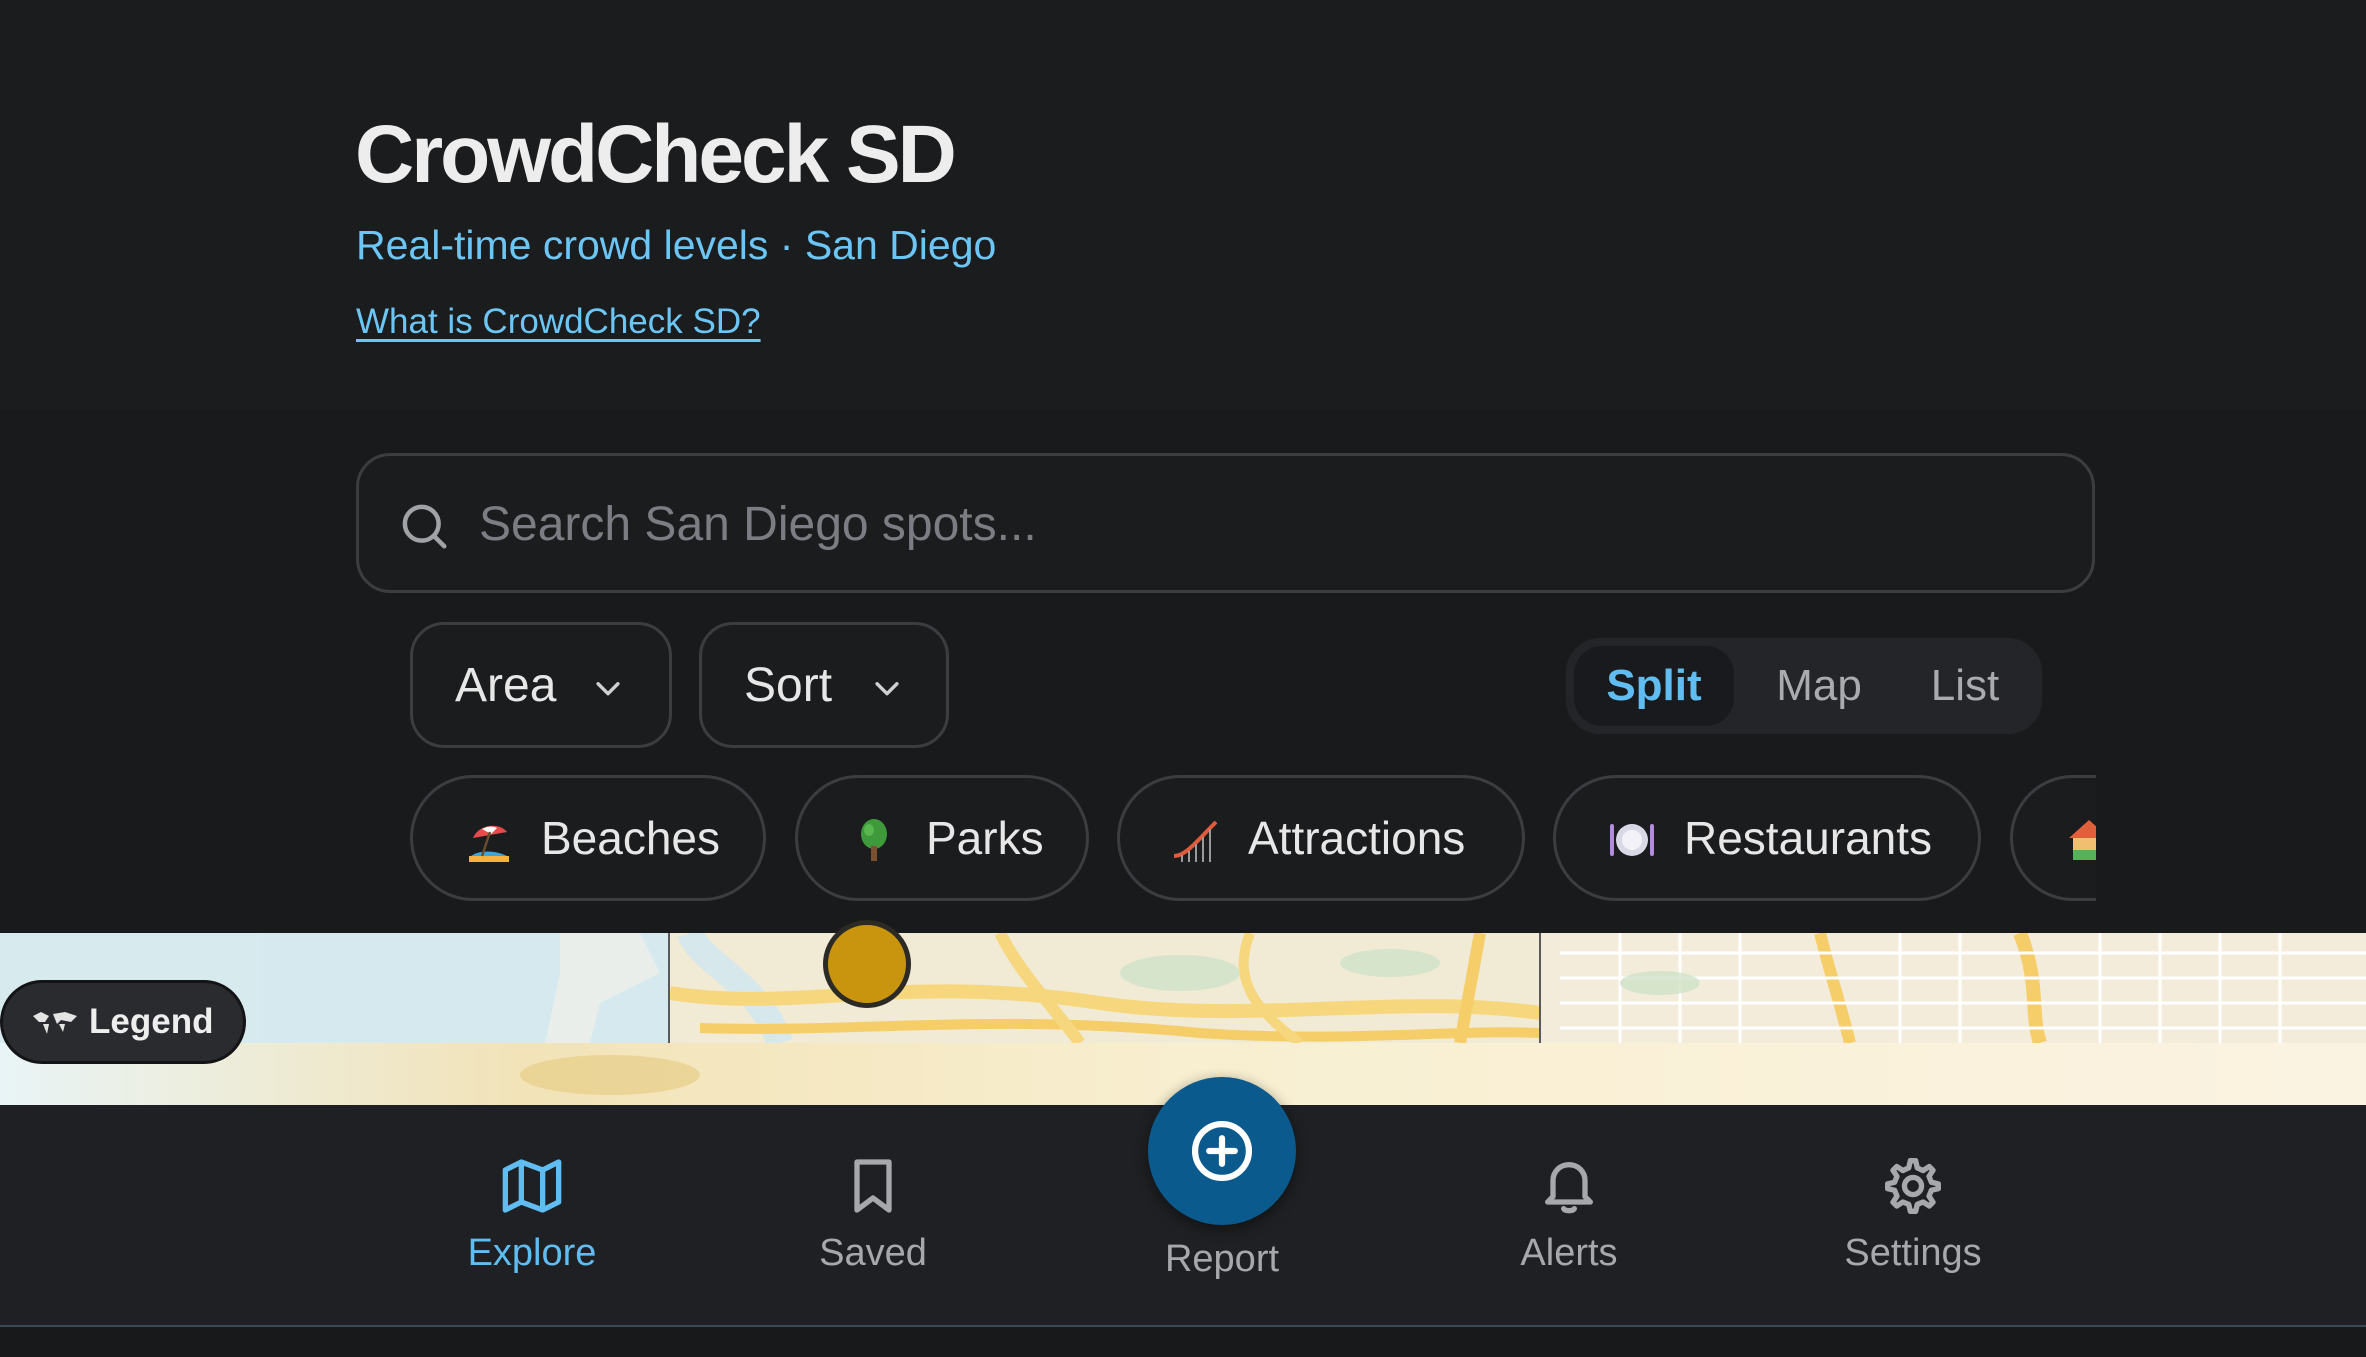 The width and height of the screenshot is (2366, 1357). What do you see at coordinates (873, 1253) in the screenshot?
I see `nav-label: Saved` at bounding box center [873, 1253].